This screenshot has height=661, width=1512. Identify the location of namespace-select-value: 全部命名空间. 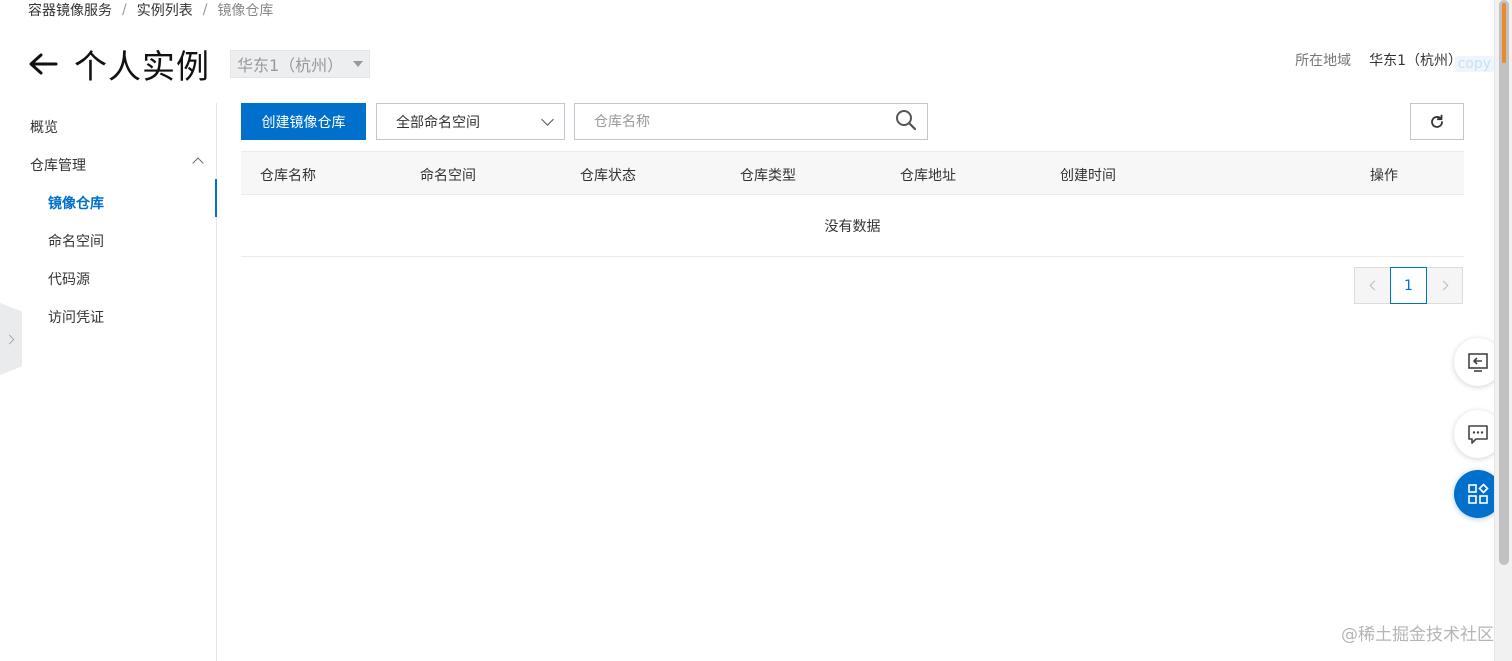
(438, 122).